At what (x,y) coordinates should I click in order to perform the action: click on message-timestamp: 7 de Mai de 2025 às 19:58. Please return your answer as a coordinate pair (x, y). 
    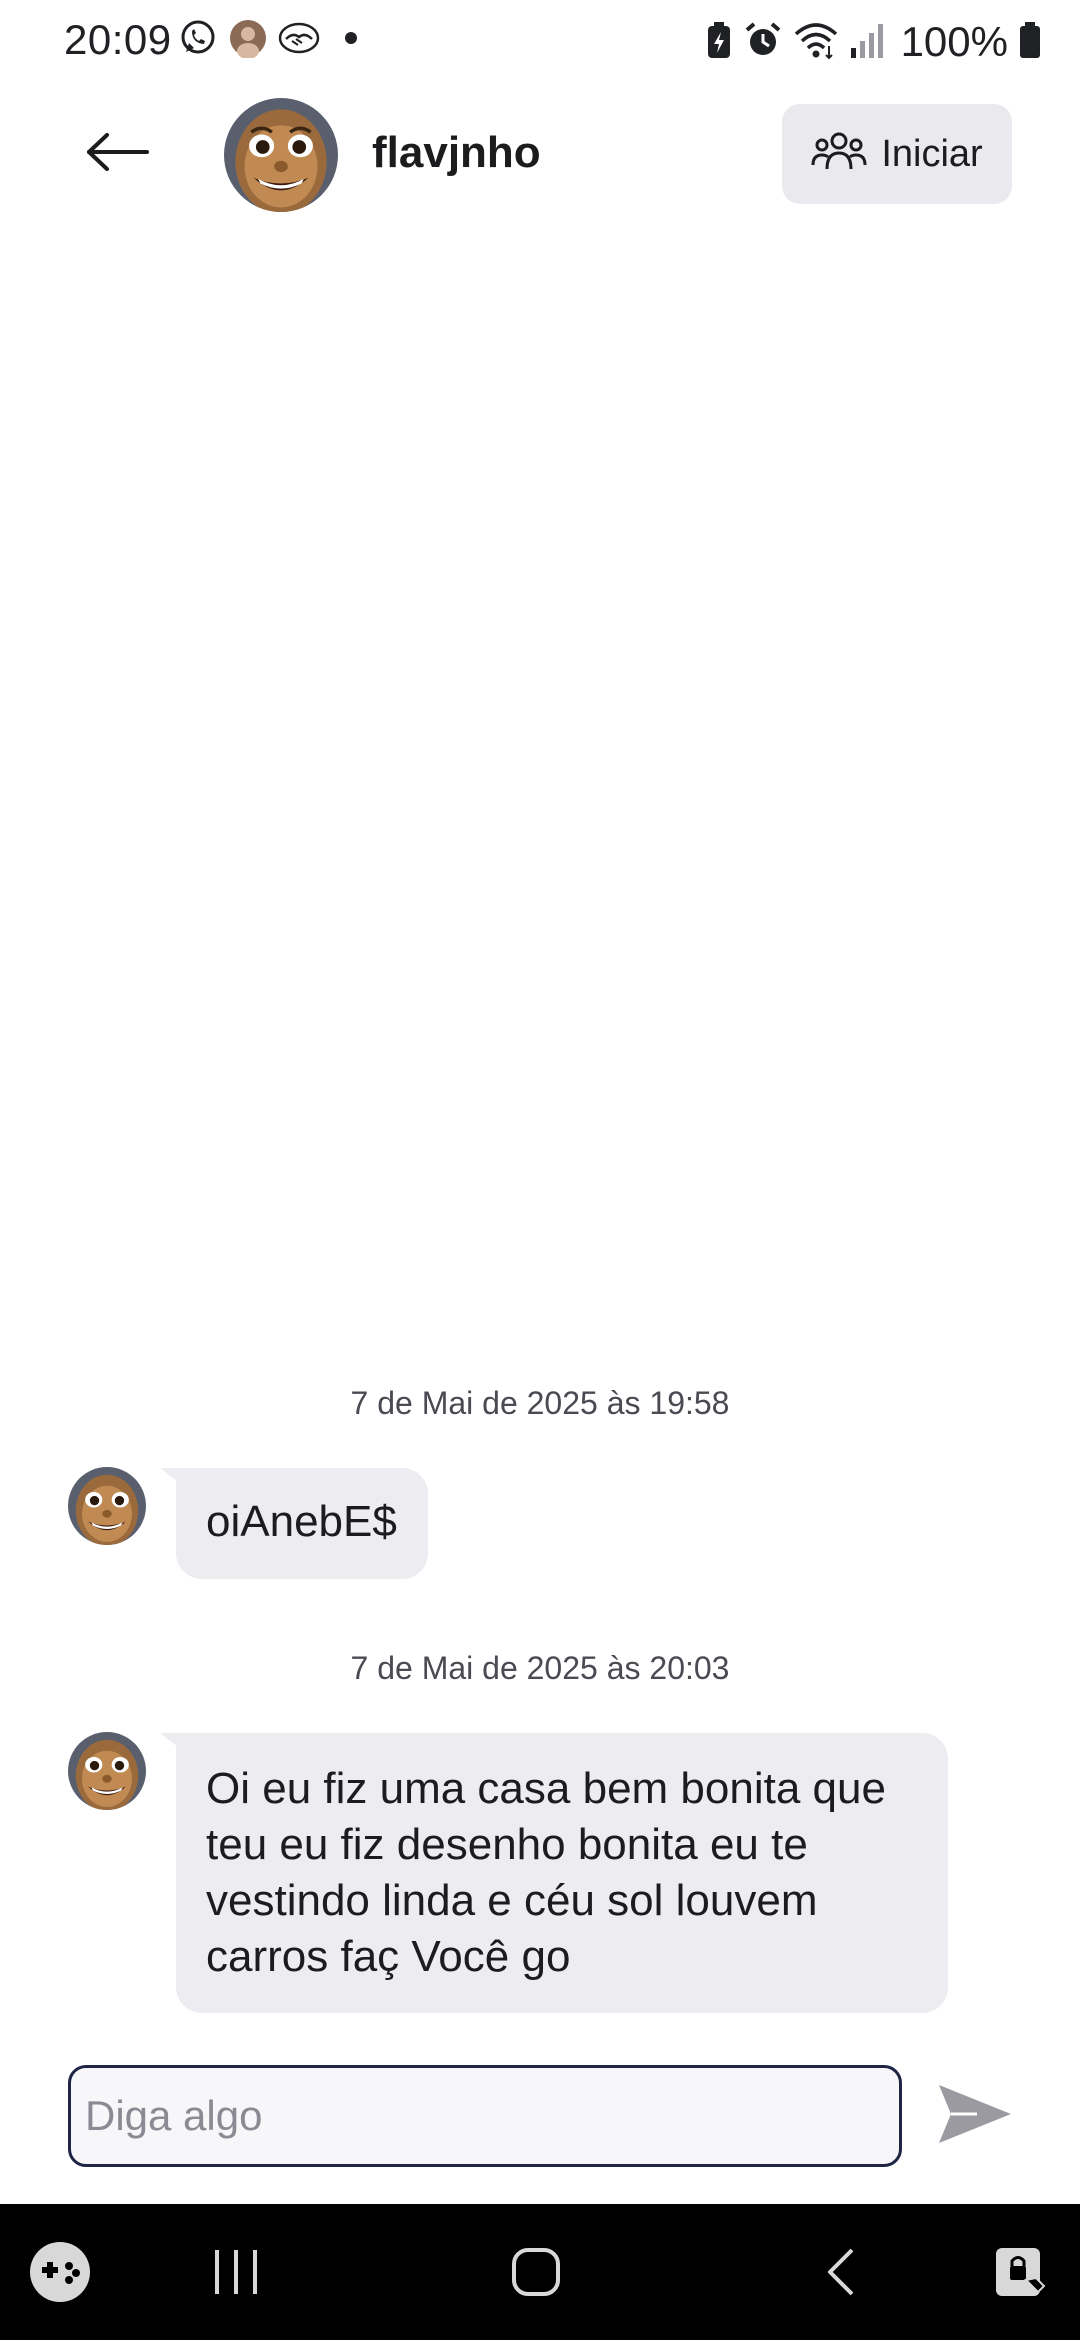
    Looking at the image, I should click on (540, 1403).